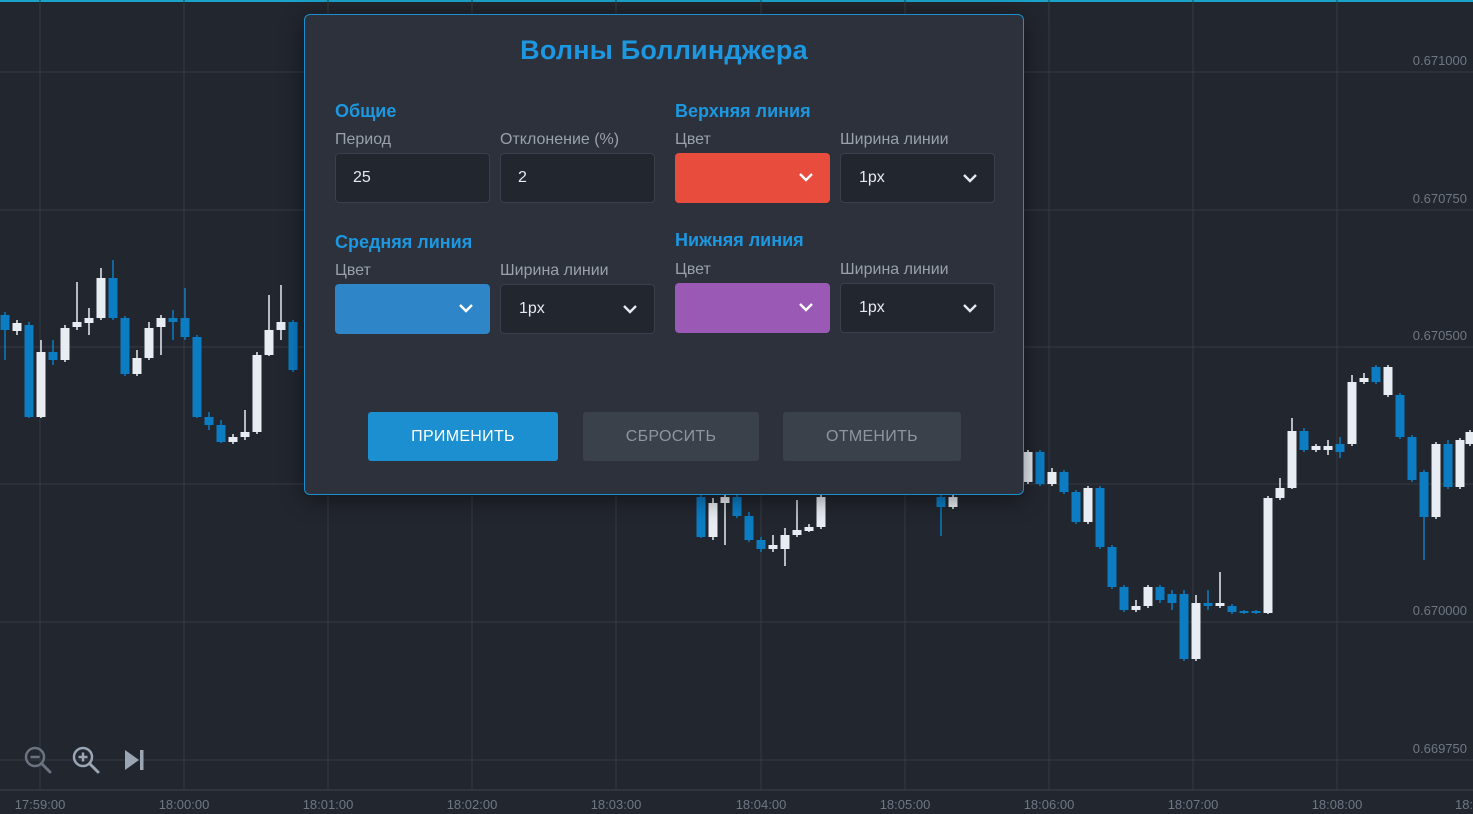 The image size is (1473, 814). Describe the element at coordinates (363, 139) in the screenshot. I see `period-label: Период` at that location.